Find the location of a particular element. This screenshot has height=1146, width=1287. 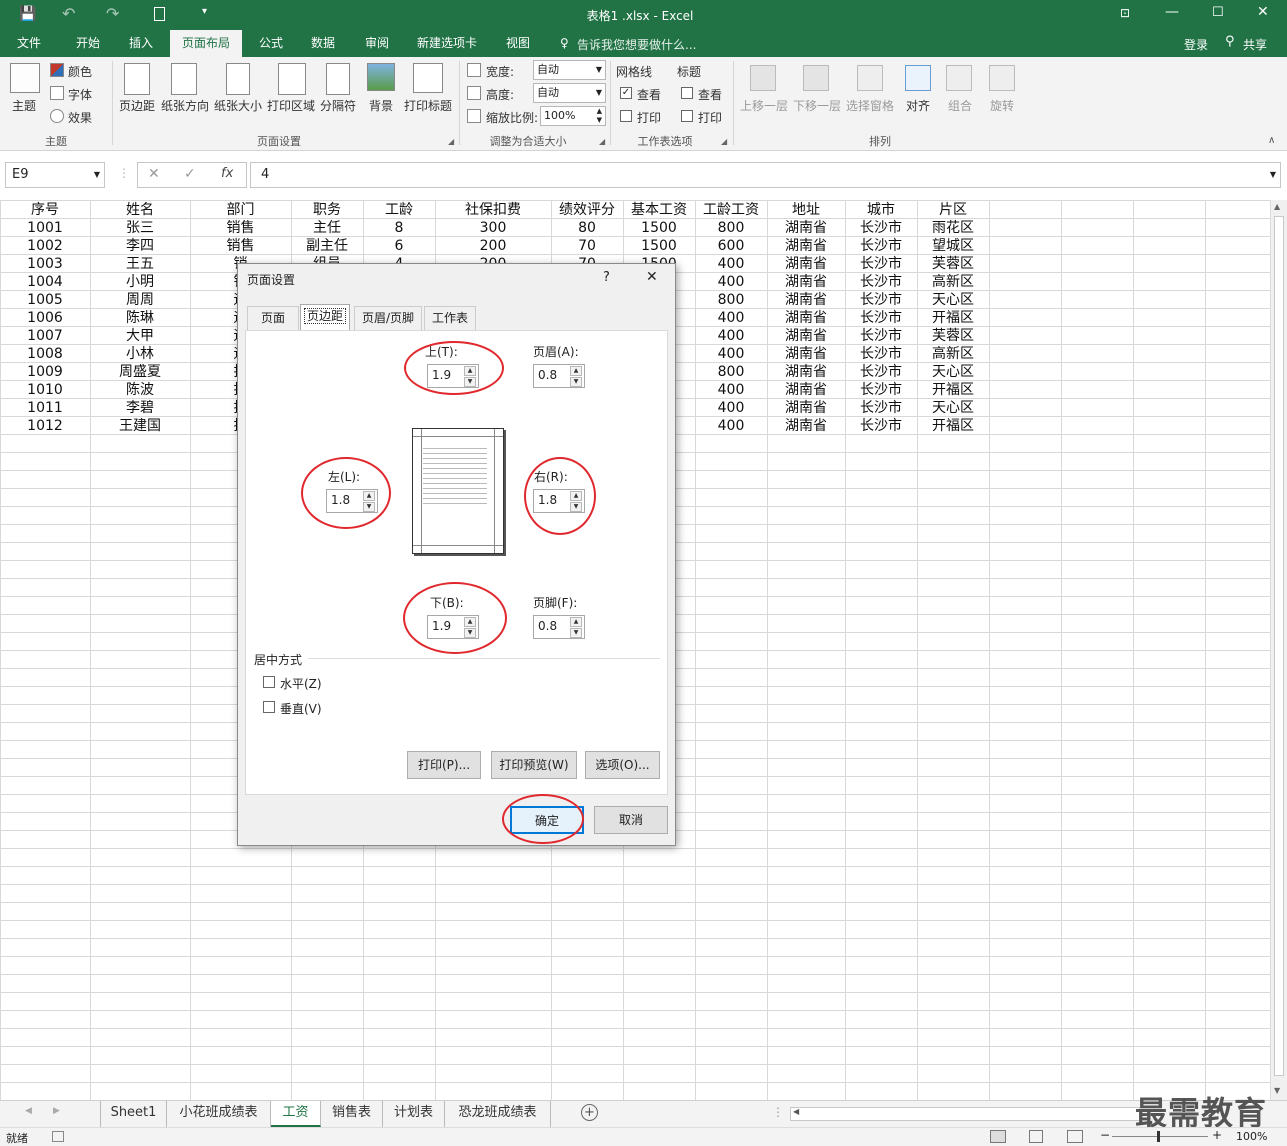

table-cell: 1008 is located at coordinates (45, 354).